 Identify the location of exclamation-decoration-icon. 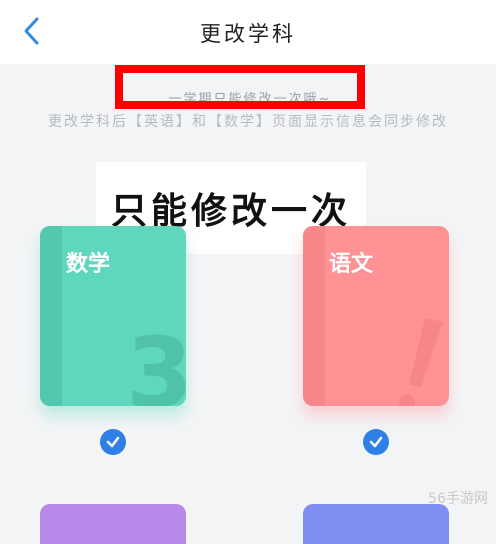
(421, 362).